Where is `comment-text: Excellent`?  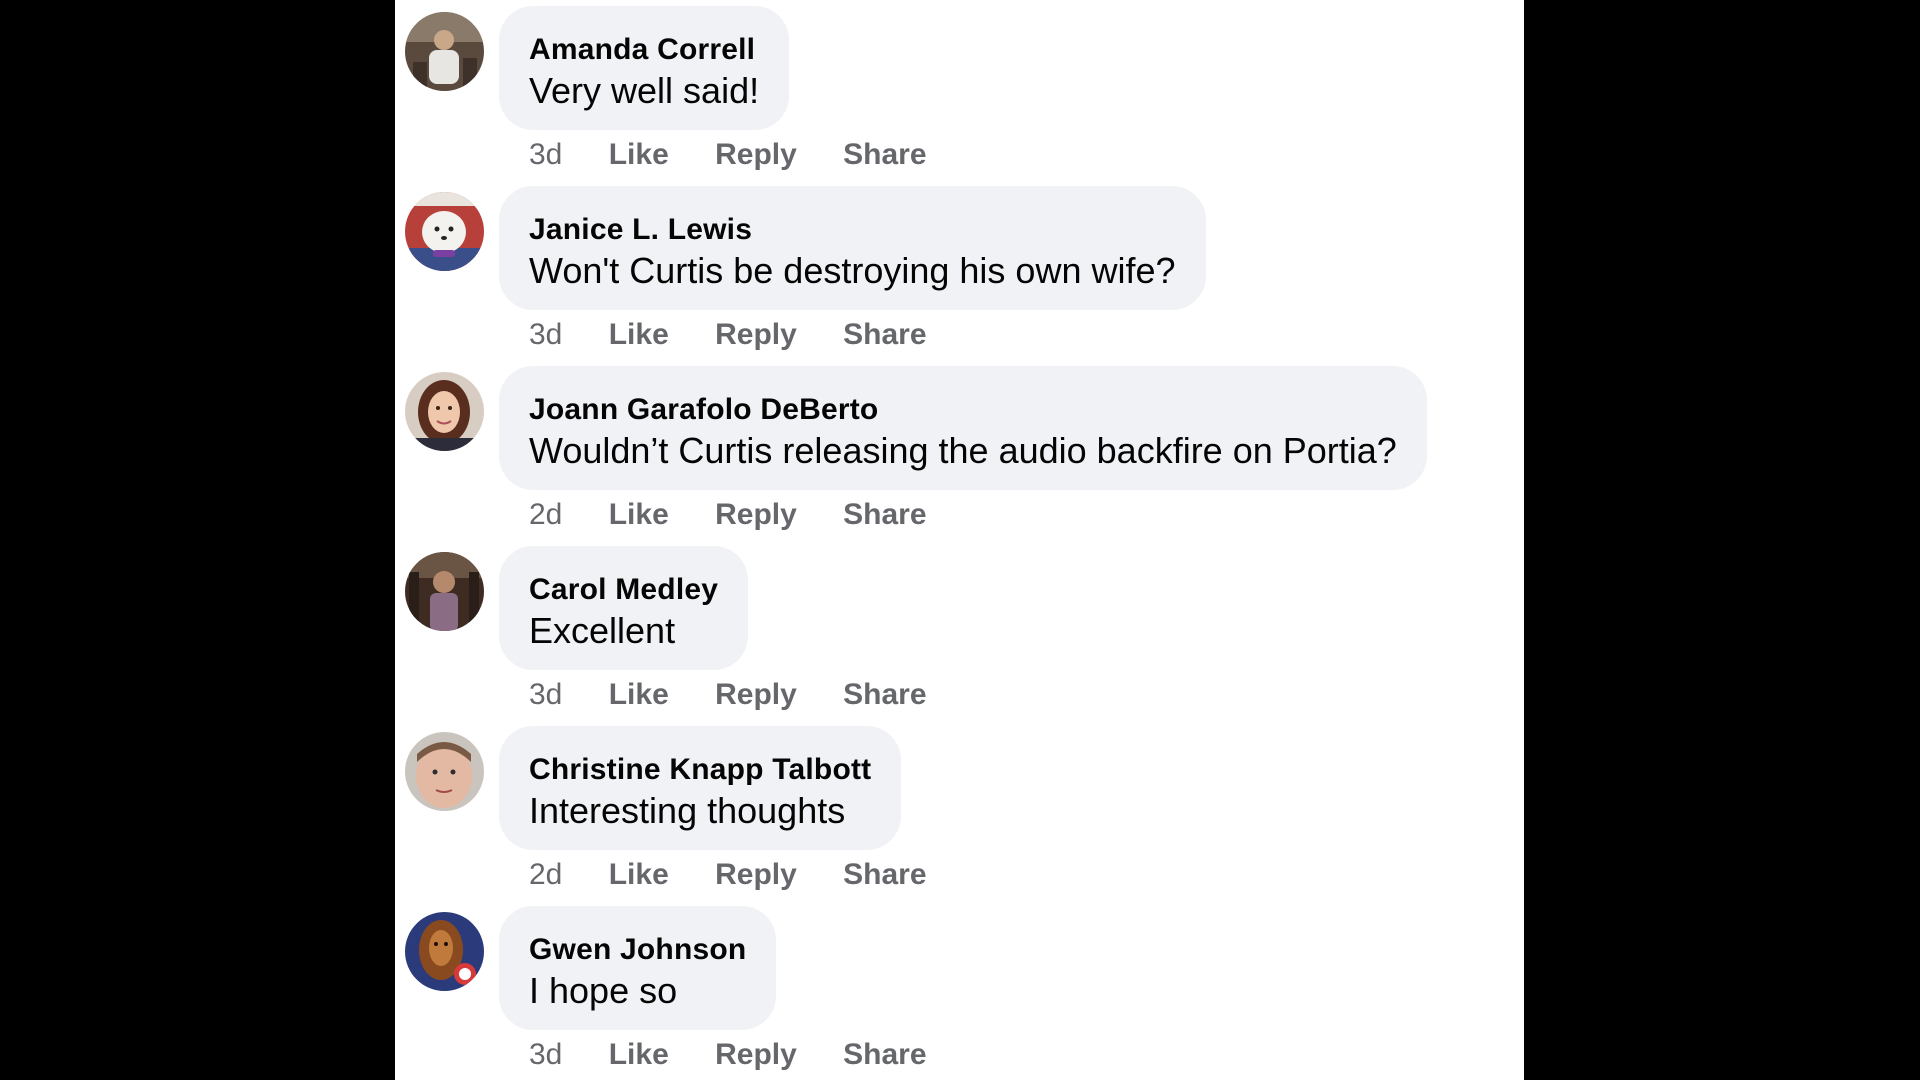 comment-text: Excellent is located at coordinates (602, 630).